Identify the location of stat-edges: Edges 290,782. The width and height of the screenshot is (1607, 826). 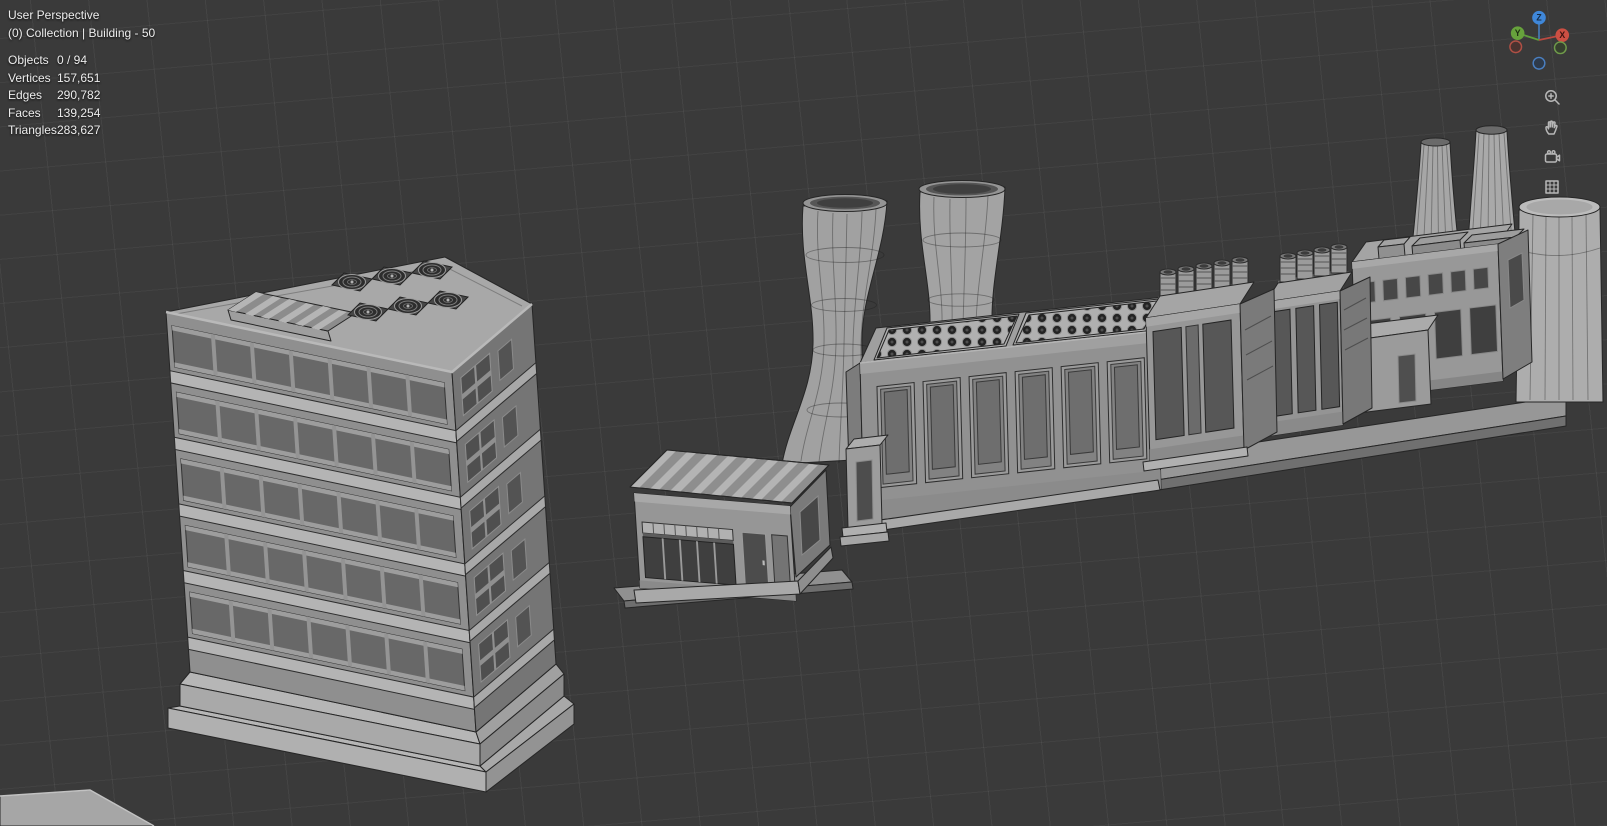
(54, 95).